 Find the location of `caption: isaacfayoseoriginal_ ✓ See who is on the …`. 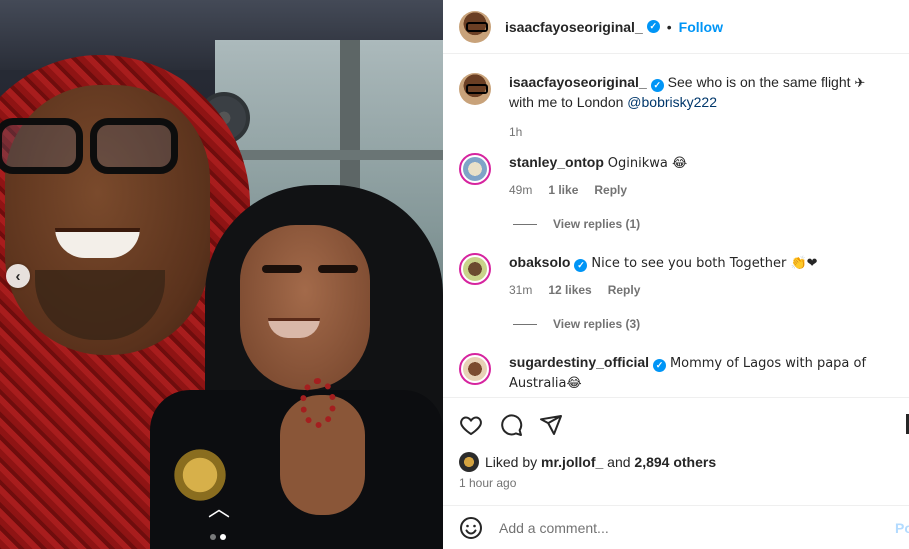

caption: isaacfayoseoriginal_ ✓ See who is on the … is located at coordinates (679, 107).